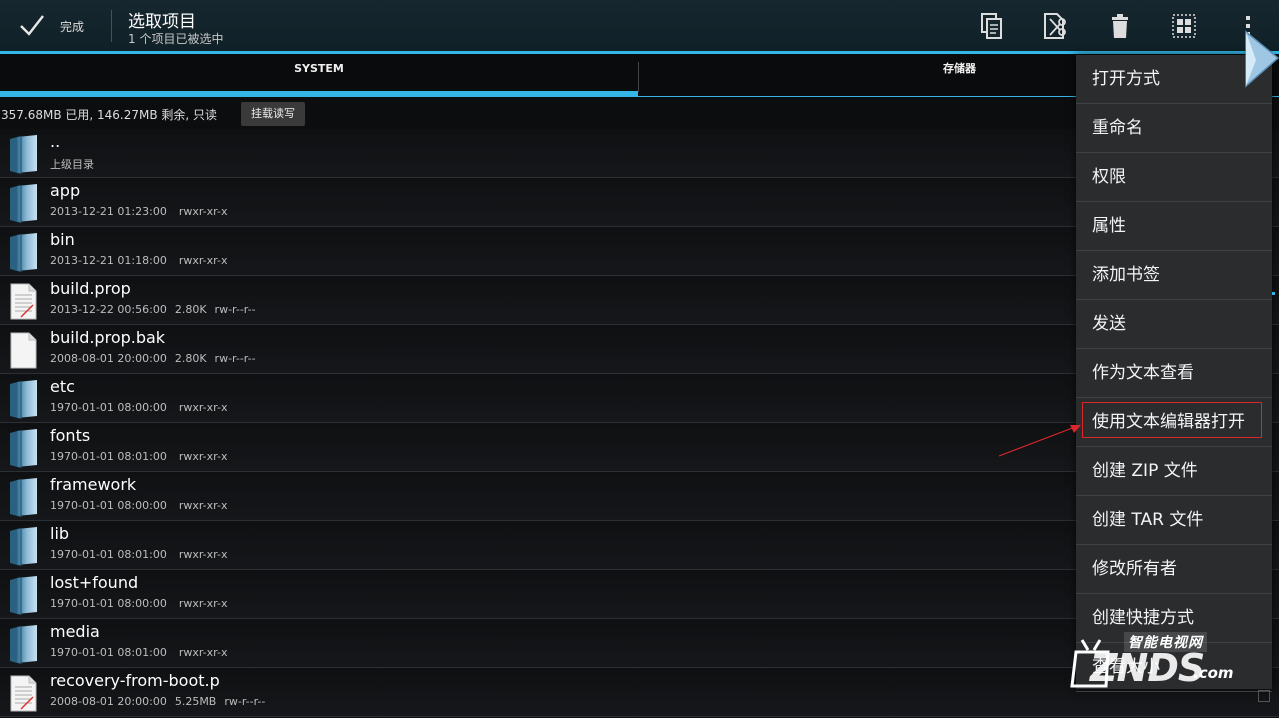  I want to click on menu-item: 修改所有者, so click(1174, 569).